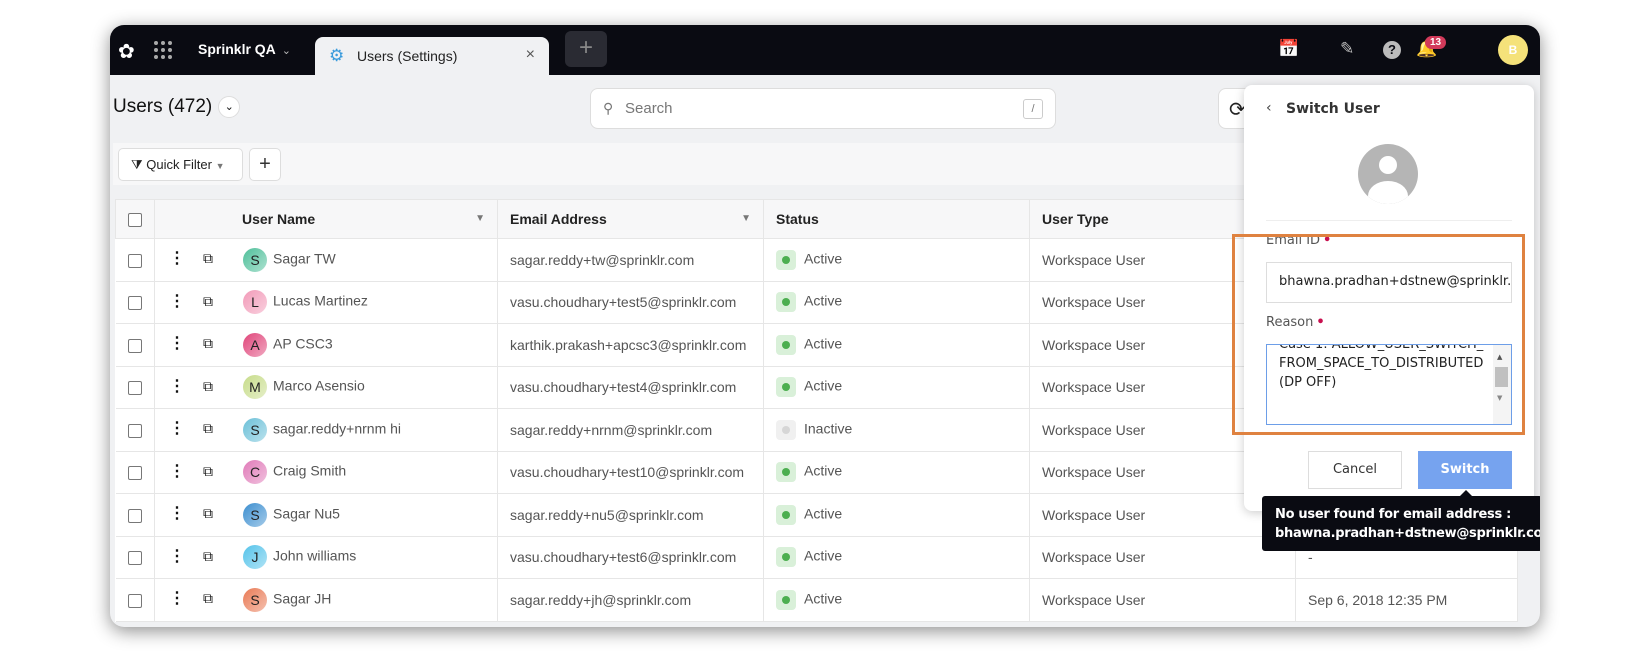  I want to click on add-filter-button: +, so click(265, 164).